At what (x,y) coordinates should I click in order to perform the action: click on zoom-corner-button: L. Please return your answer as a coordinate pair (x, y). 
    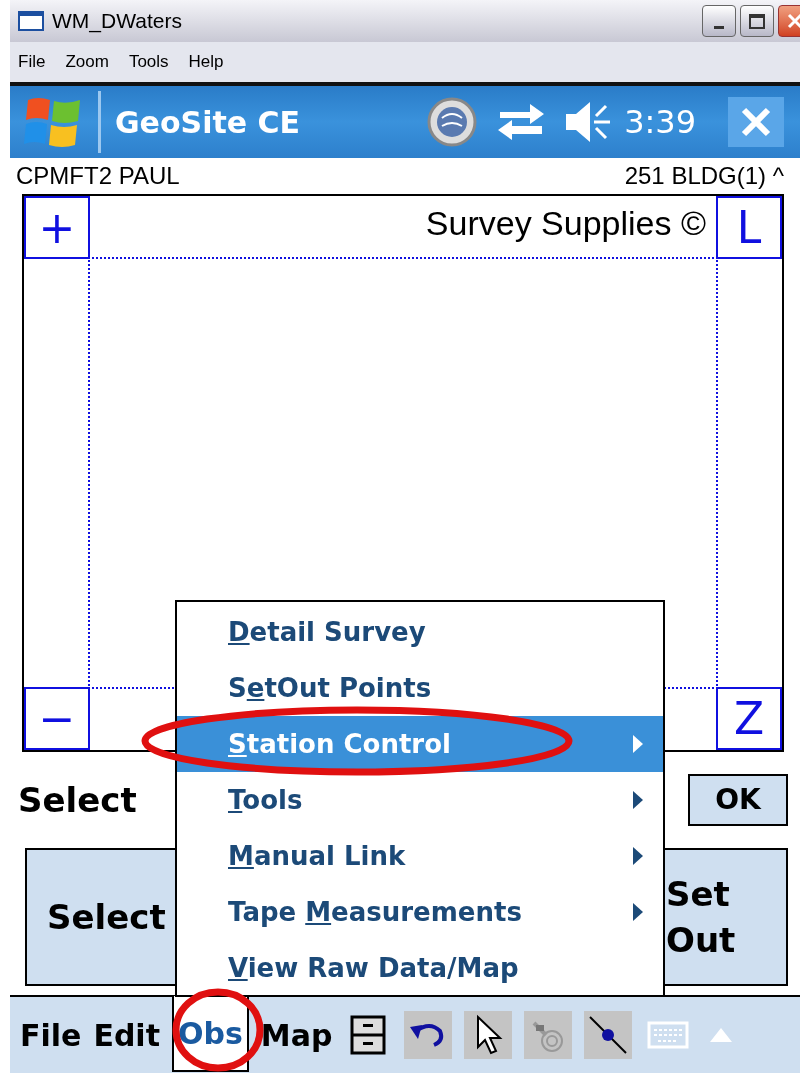
    Looking at the image, I should click on (749, 227).